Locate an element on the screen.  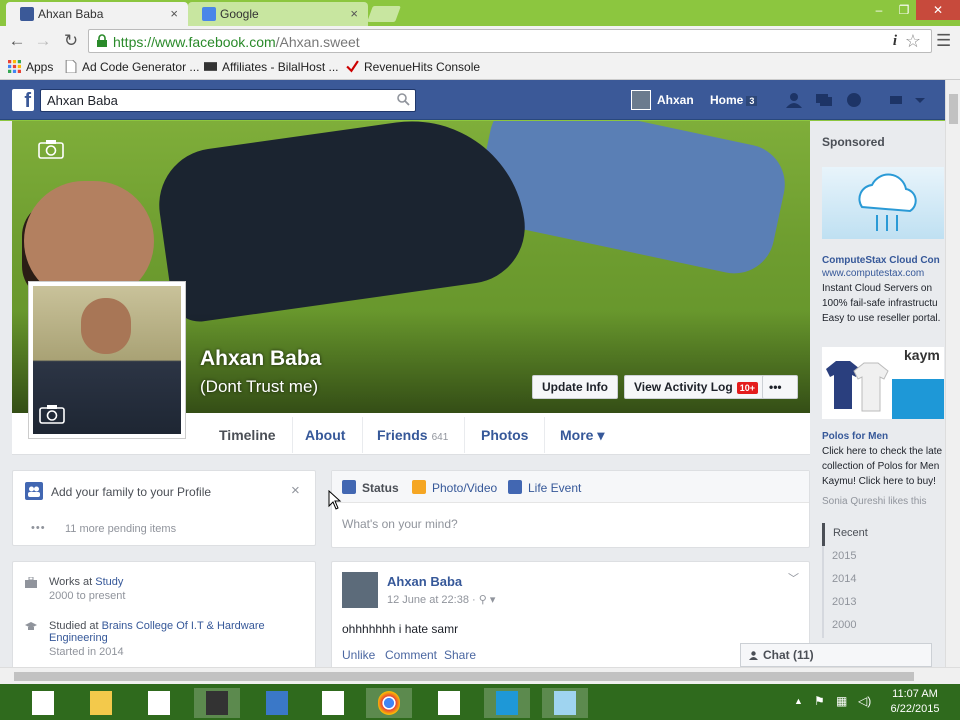
ad-title: Polos for Men is located at coordinates (883, 436).